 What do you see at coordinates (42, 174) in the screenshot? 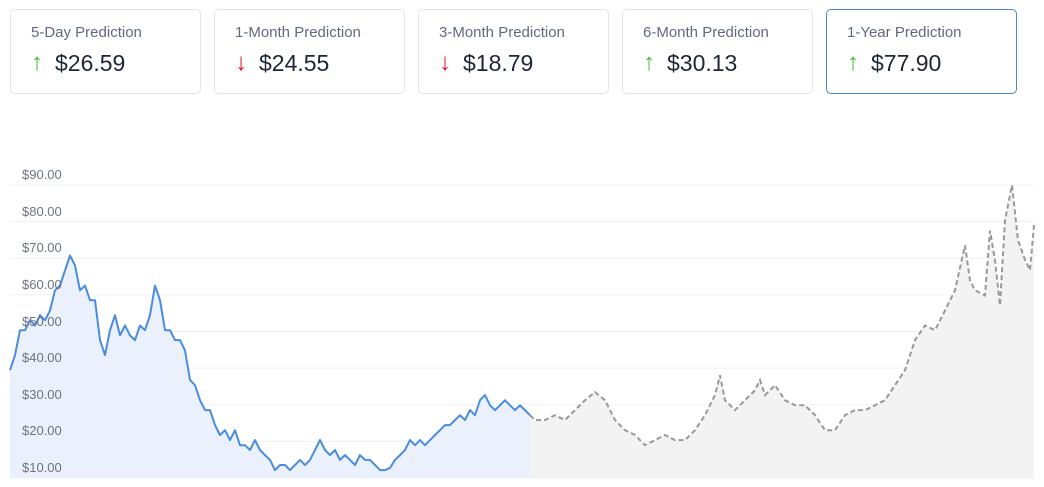
I see `y-tick-label: $90.00` at bounding box center [42, 174].